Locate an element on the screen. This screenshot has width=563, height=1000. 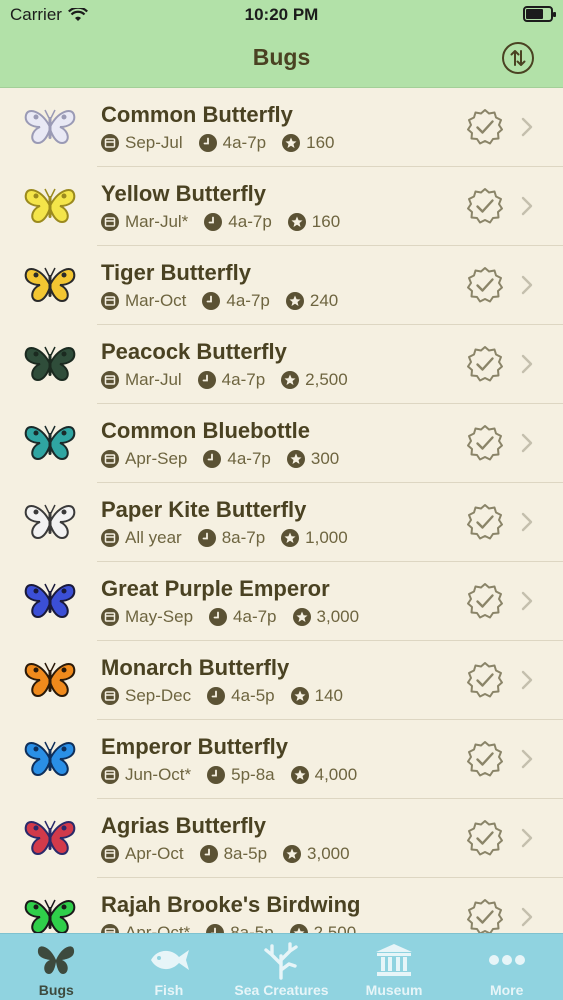
time-window: 5p-8a is located at coordinates (241, 775).